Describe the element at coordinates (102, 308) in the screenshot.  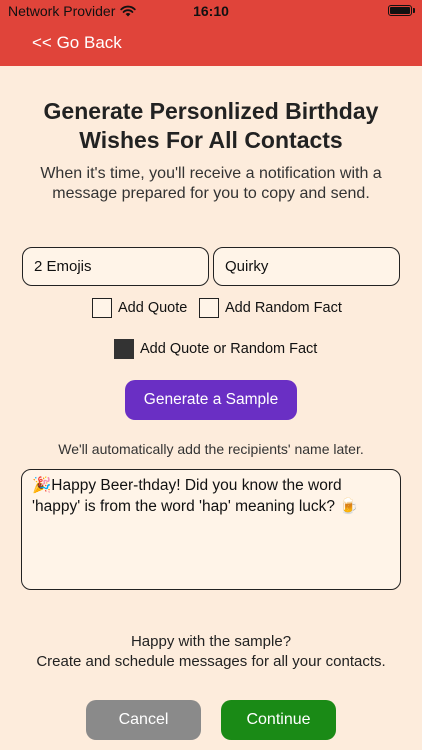
I see `add-quote-checkbox` at that location.